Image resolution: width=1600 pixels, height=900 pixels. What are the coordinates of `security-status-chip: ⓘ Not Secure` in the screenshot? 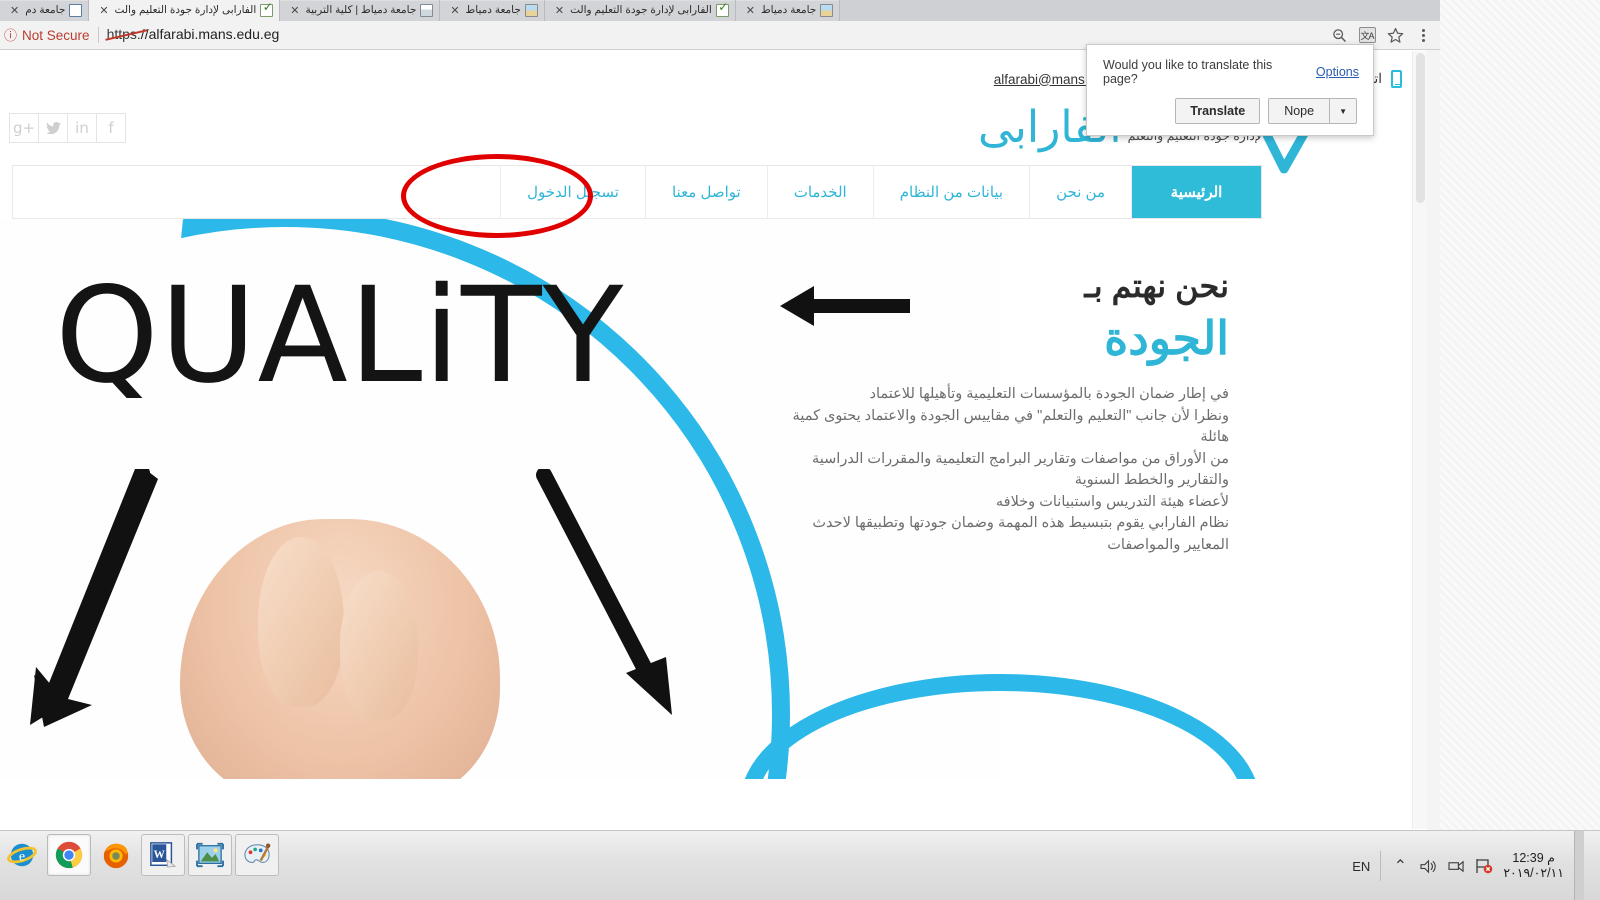 It's located at (45, 35).